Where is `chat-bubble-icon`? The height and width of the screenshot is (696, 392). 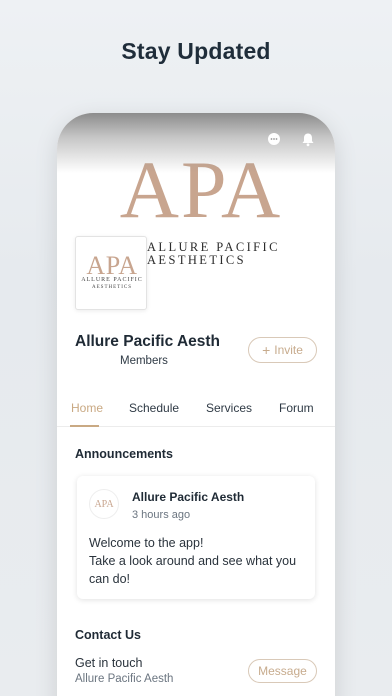
chat-bubble-icon is located at coordinates (274, 139).